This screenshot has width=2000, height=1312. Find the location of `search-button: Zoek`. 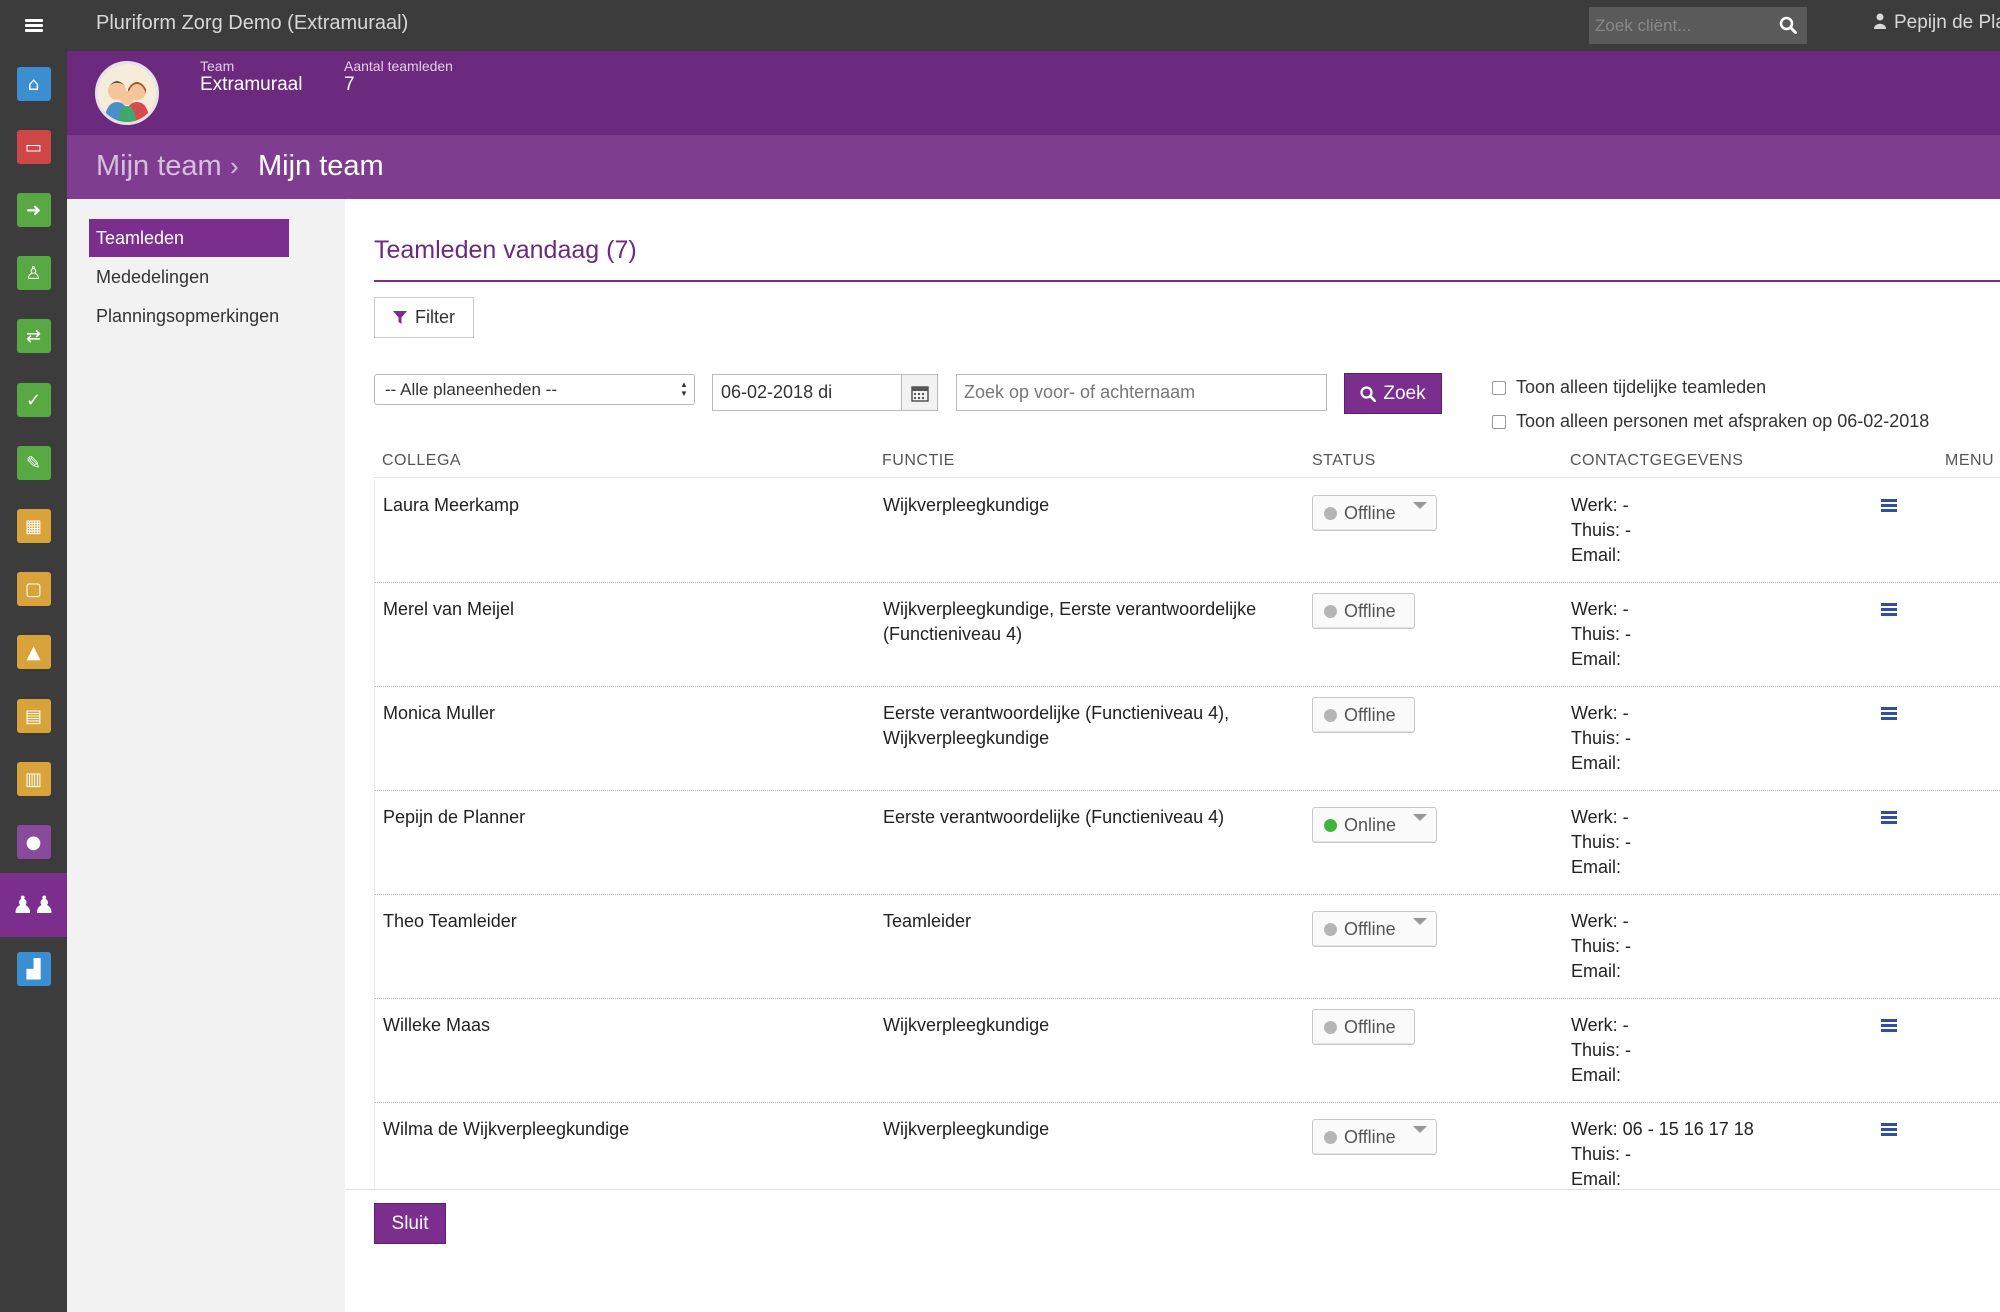

search-button: Zoek is located at coordinates (1393, 393).